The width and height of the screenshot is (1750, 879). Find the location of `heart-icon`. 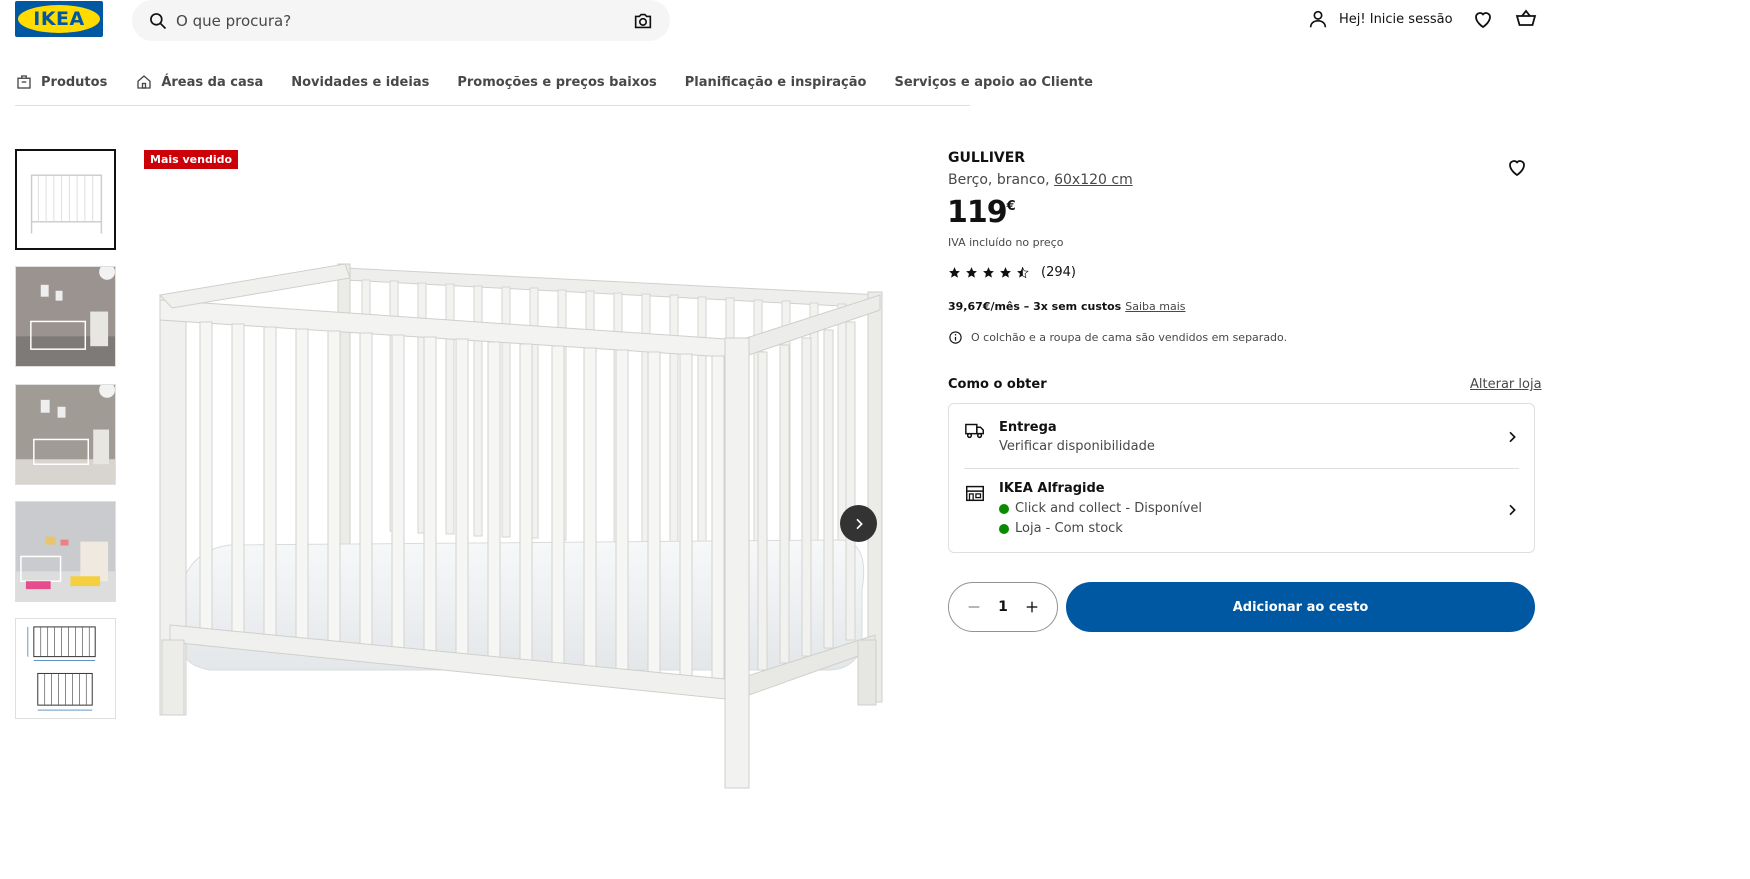

heart-icon is located at coordinates (1483, 19).